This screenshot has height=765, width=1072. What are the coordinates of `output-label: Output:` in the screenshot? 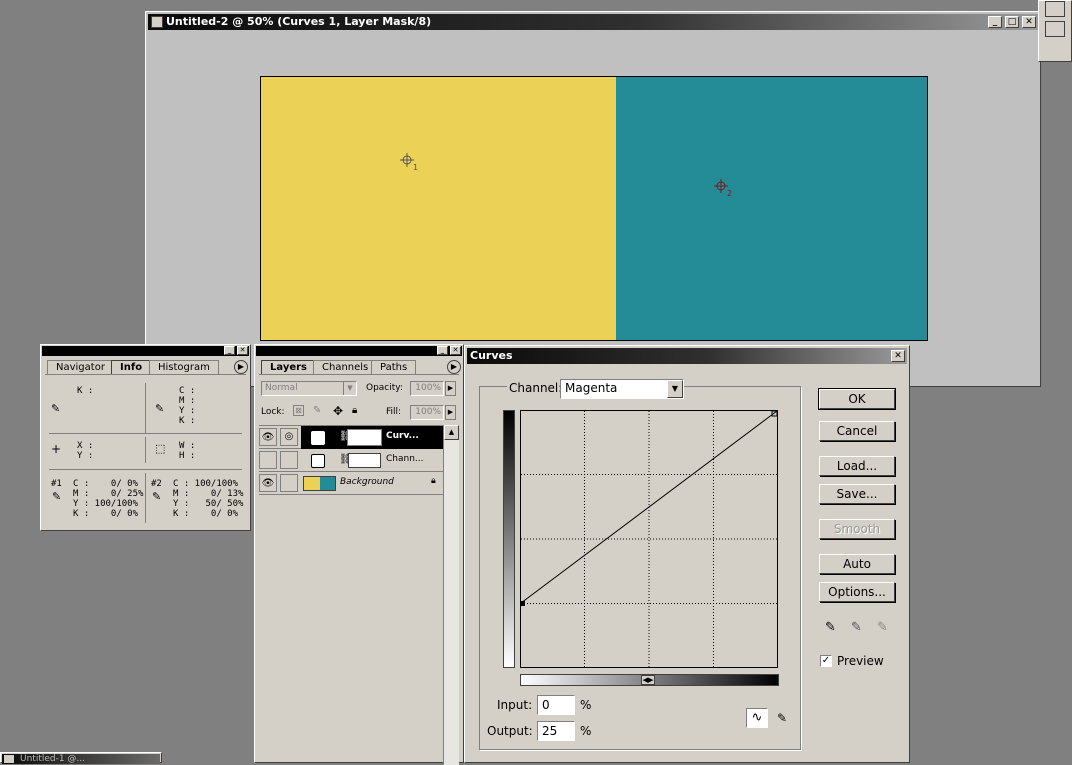 It's located at (510, 731).